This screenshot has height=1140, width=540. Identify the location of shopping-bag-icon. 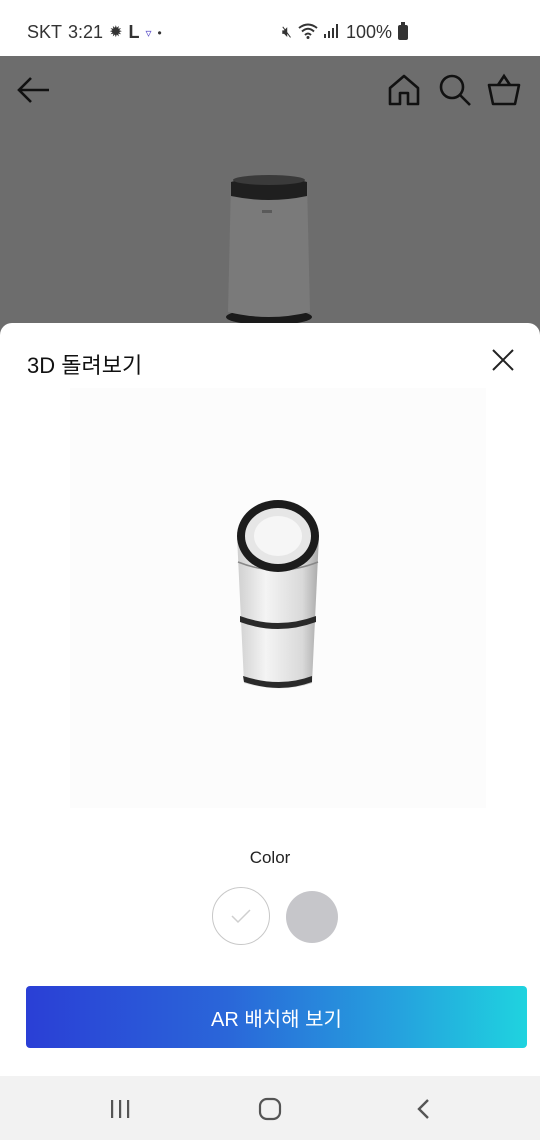
(504, 90).